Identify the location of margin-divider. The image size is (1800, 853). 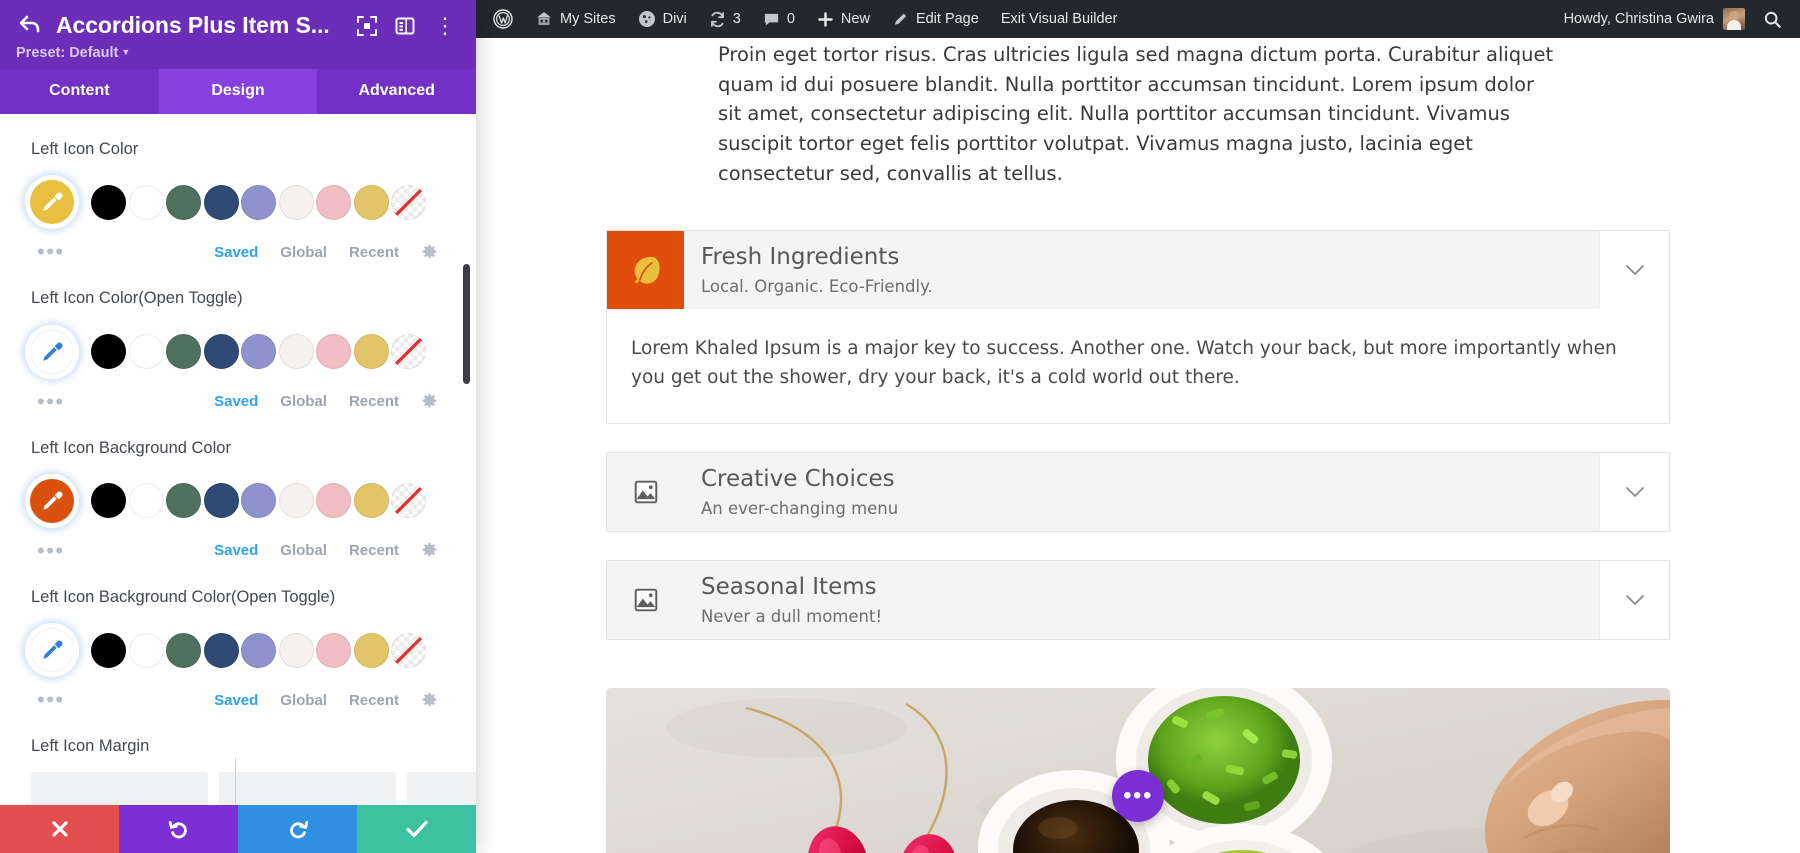
(235, 781).